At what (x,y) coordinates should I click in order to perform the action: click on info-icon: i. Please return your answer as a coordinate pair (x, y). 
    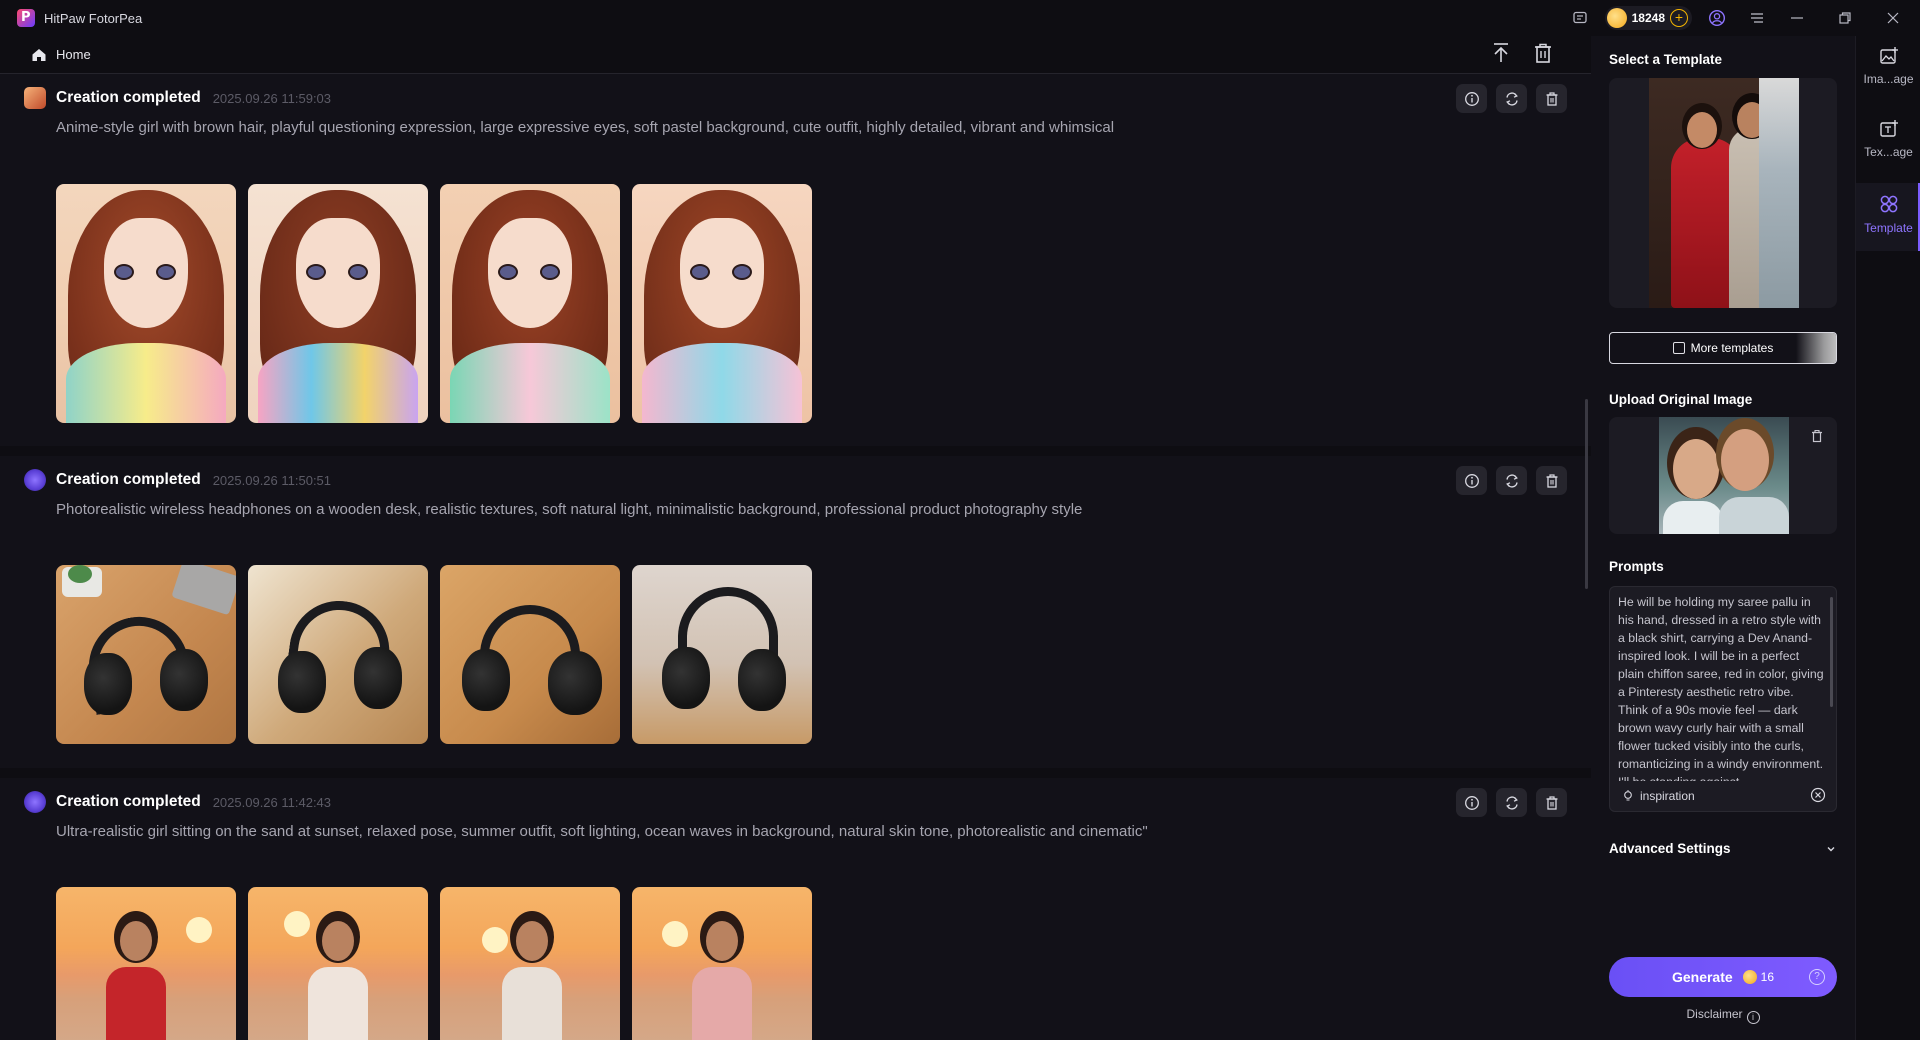
    Looking at the image, I should click on (1753, 1017).